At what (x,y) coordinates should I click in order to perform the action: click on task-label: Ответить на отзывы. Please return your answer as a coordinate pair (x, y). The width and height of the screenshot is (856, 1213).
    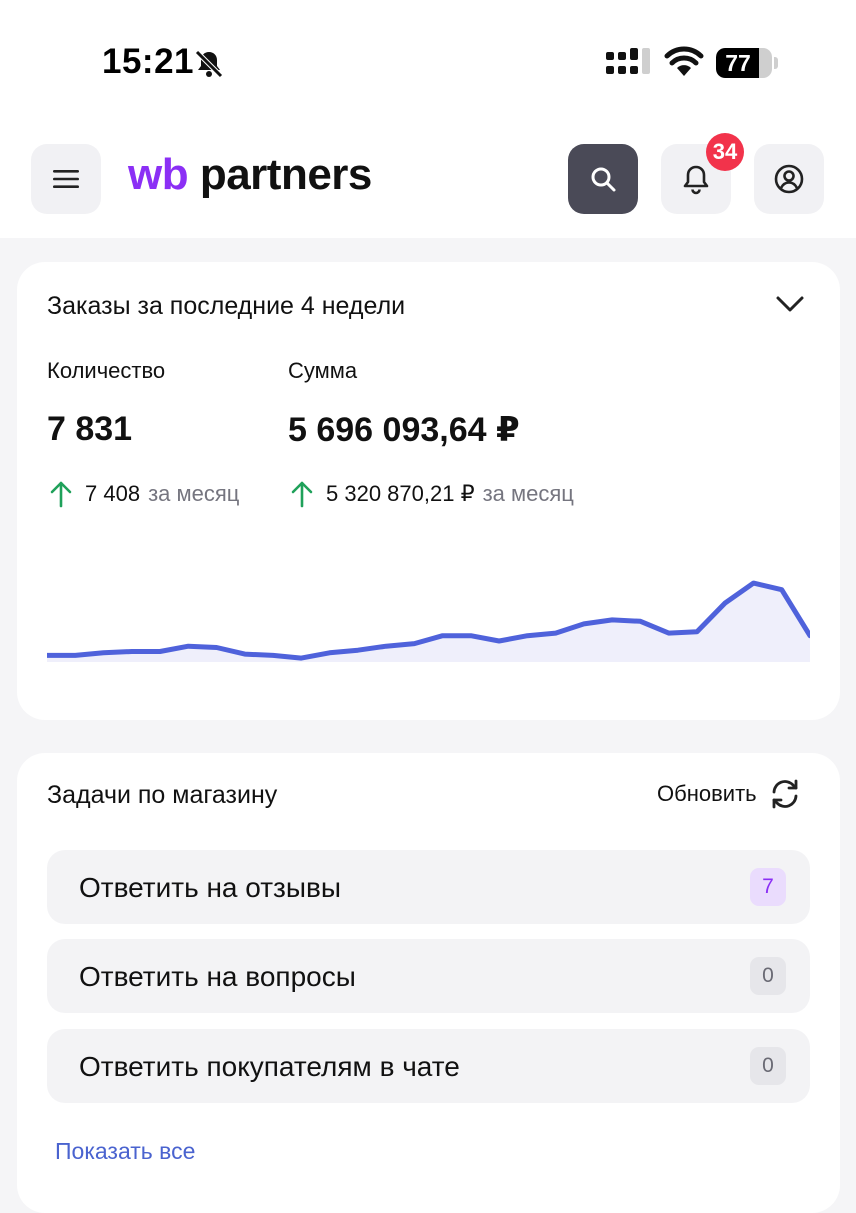
    Looking at the image, I should click on (210, 888).